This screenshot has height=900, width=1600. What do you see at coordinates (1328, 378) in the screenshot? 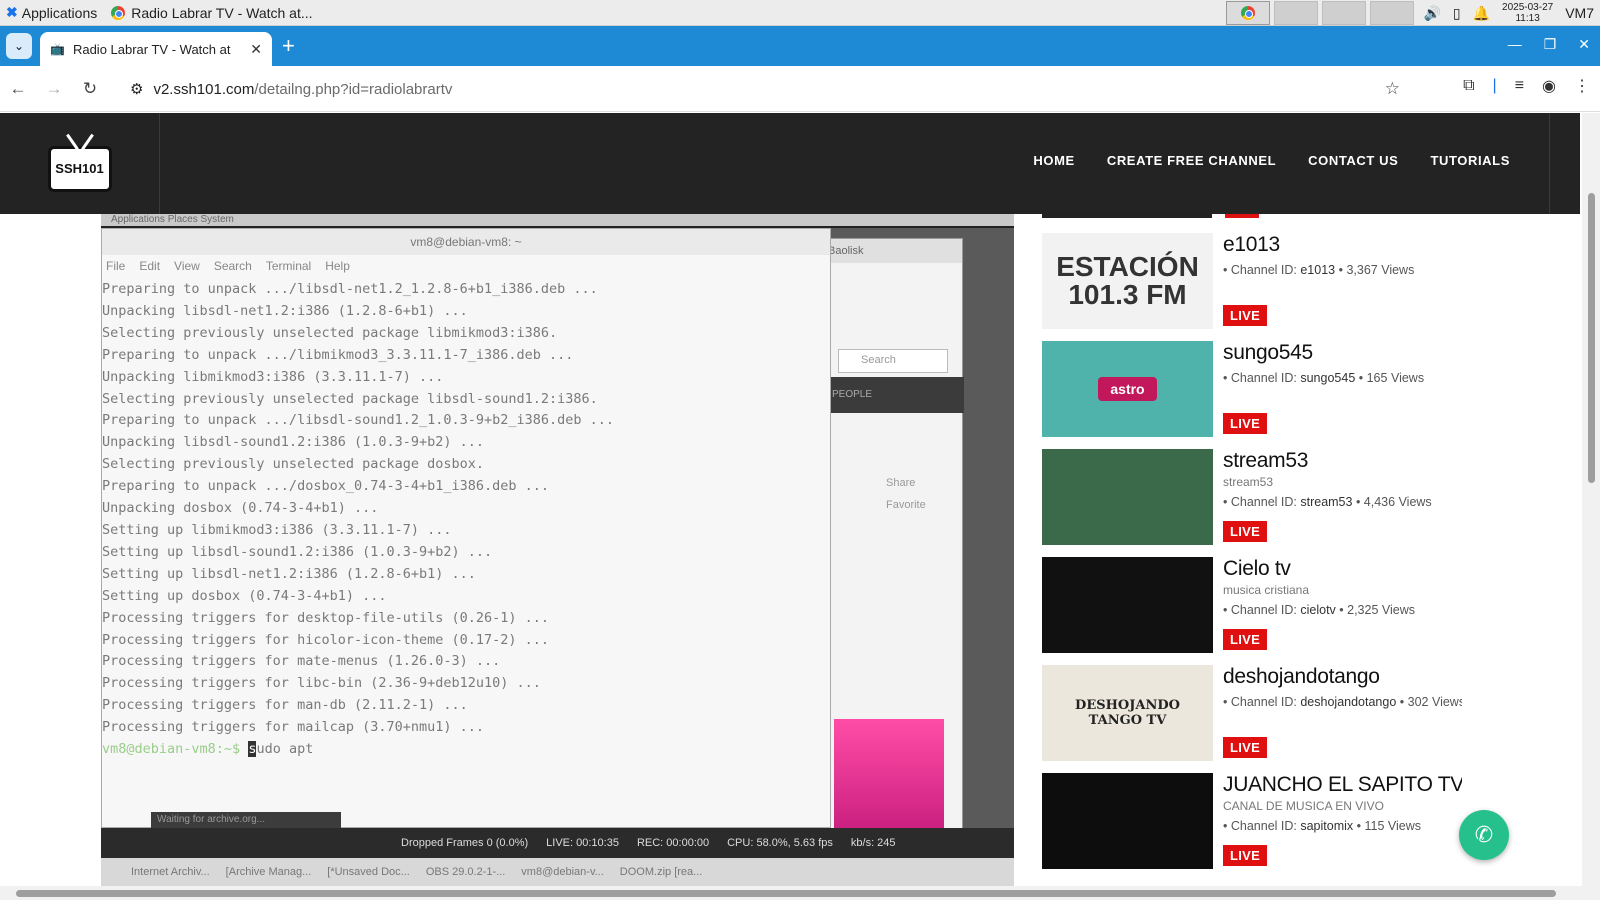
I see `channel-id-value: sungo545` at bounding box center [1328, 378].